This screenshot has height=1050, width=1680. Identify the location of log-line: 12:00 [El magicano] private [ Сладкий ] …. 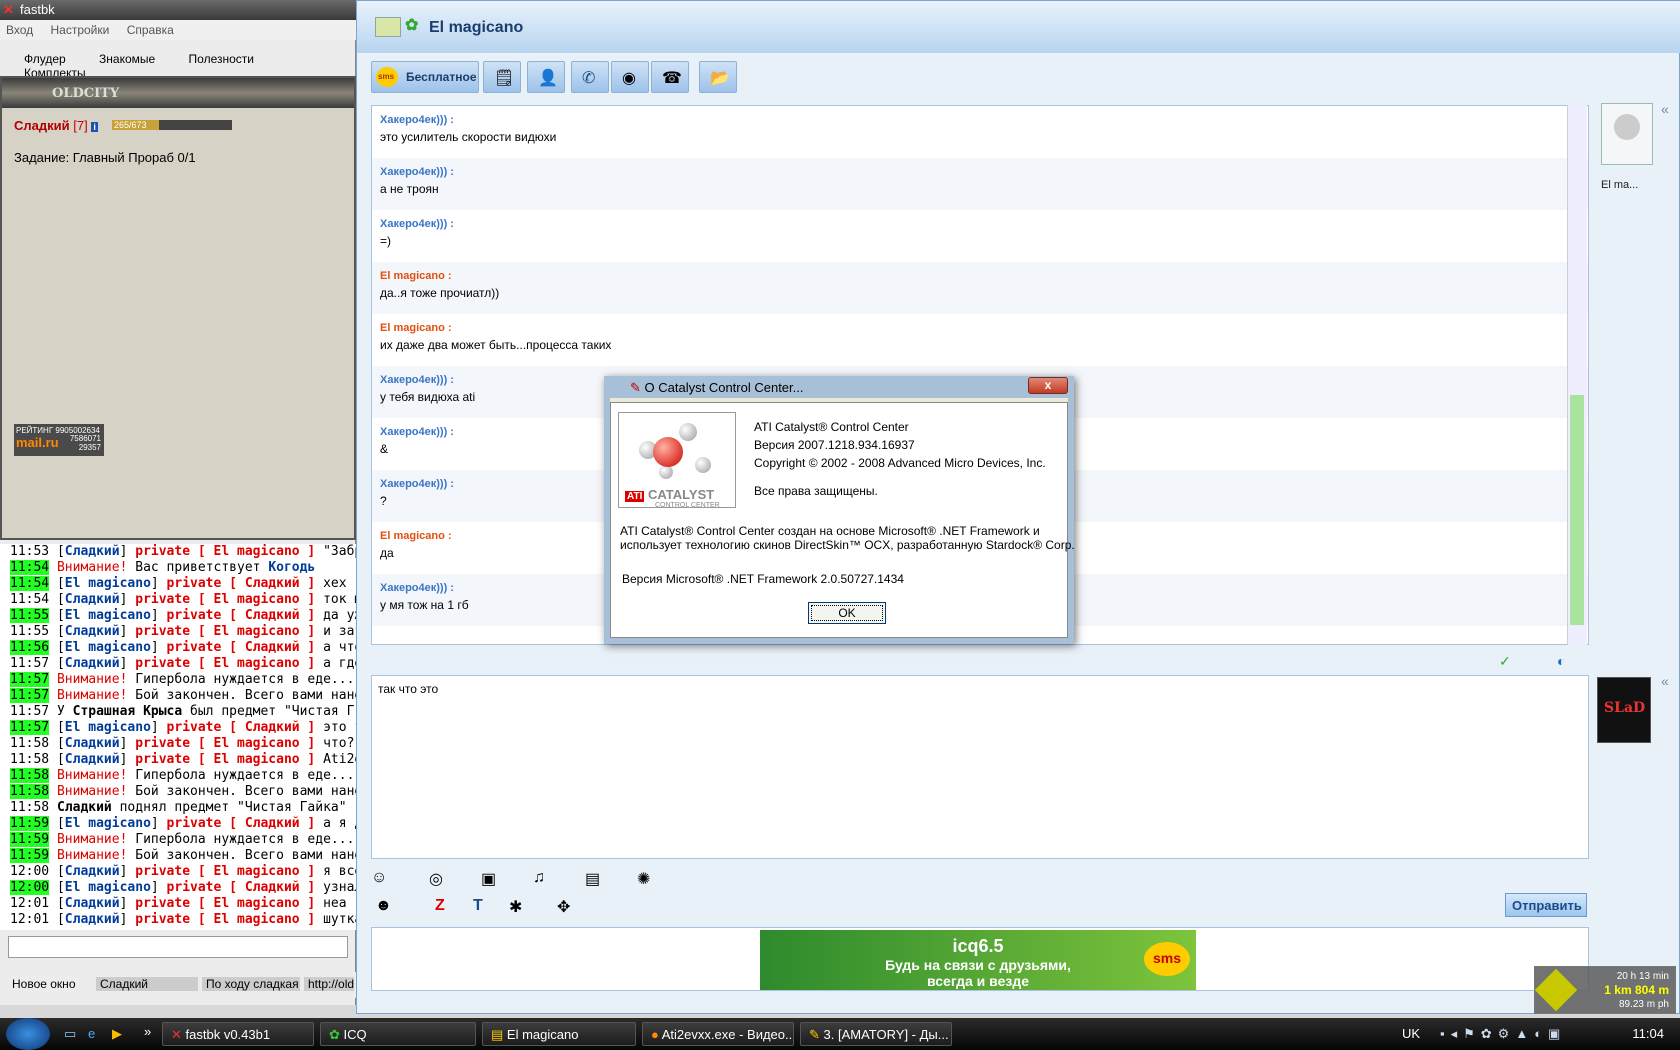
(183, 887).